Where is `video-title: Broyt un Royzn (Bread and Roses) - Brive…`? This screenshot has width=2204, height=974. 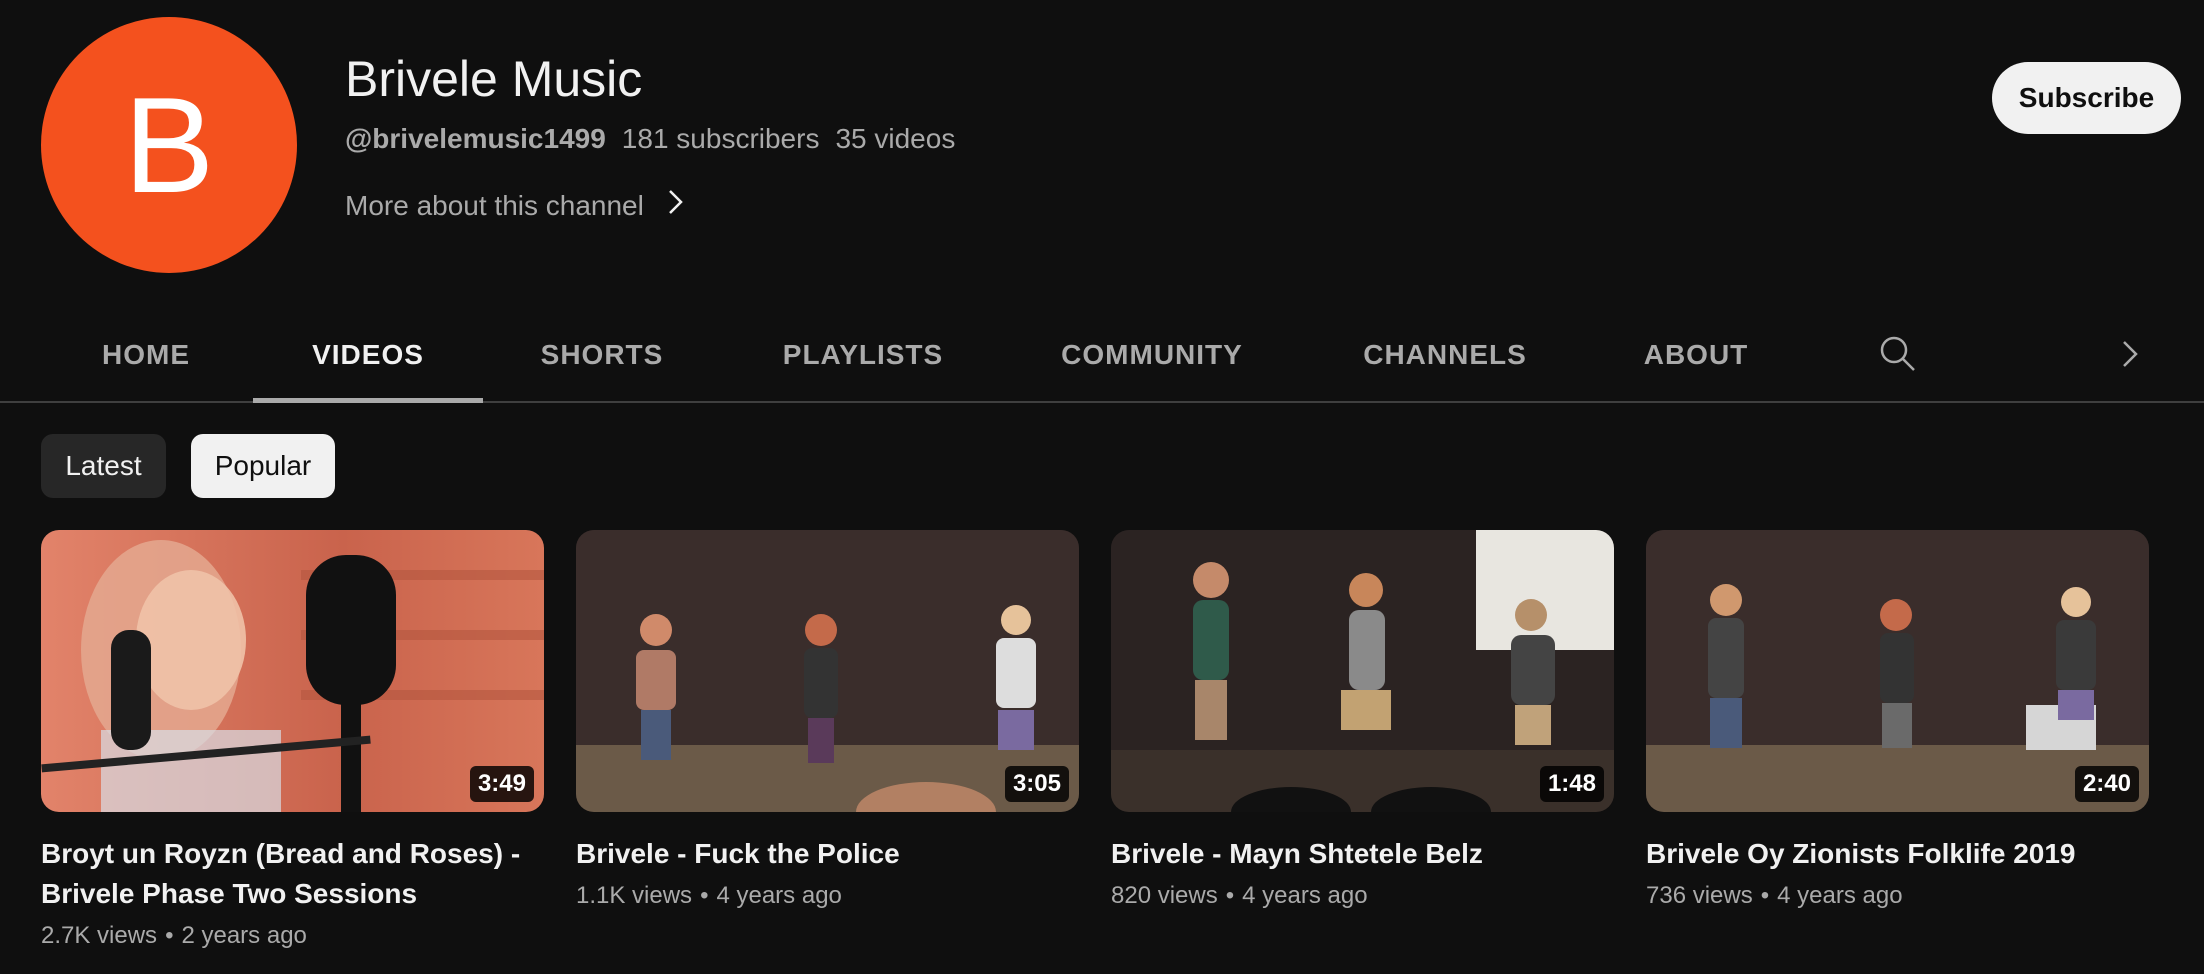
video-title: Broyt un Royzn (Bread and Roses) - Brive… is located at coordinates (292, 874).